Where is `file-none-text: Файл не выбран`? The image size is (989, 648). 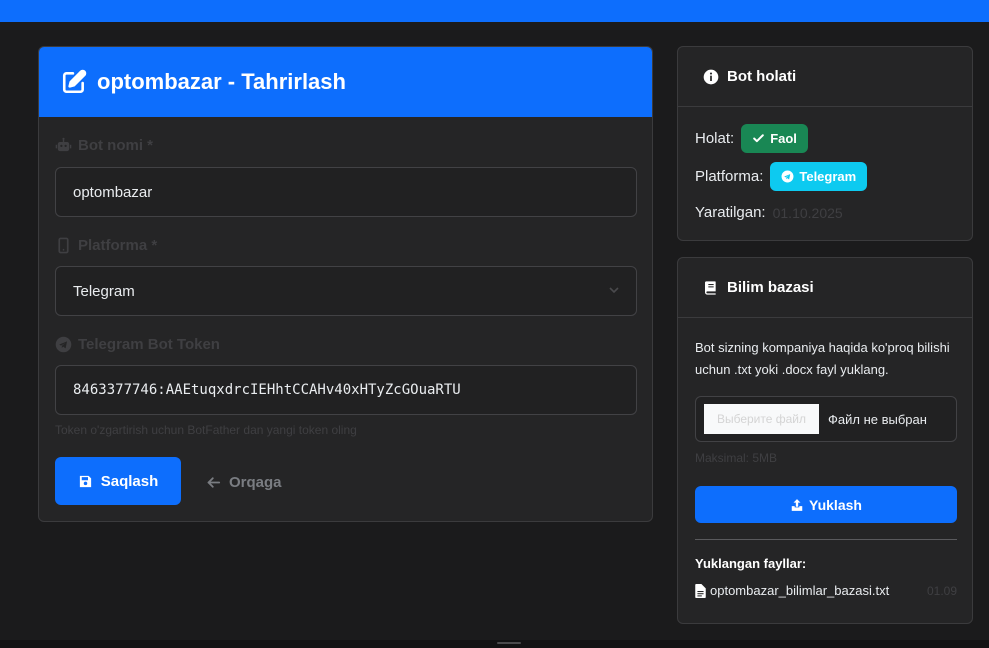
file-none-text: Файл не выбран is located at coordinates (877, 419).